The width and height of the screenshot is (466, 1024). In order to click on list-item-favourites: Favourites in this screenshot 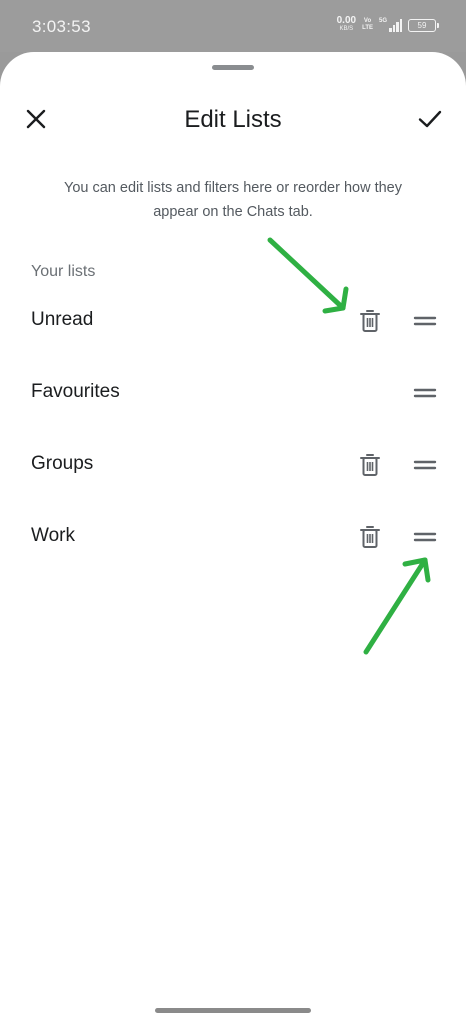, I will do `click(233, 393)`.